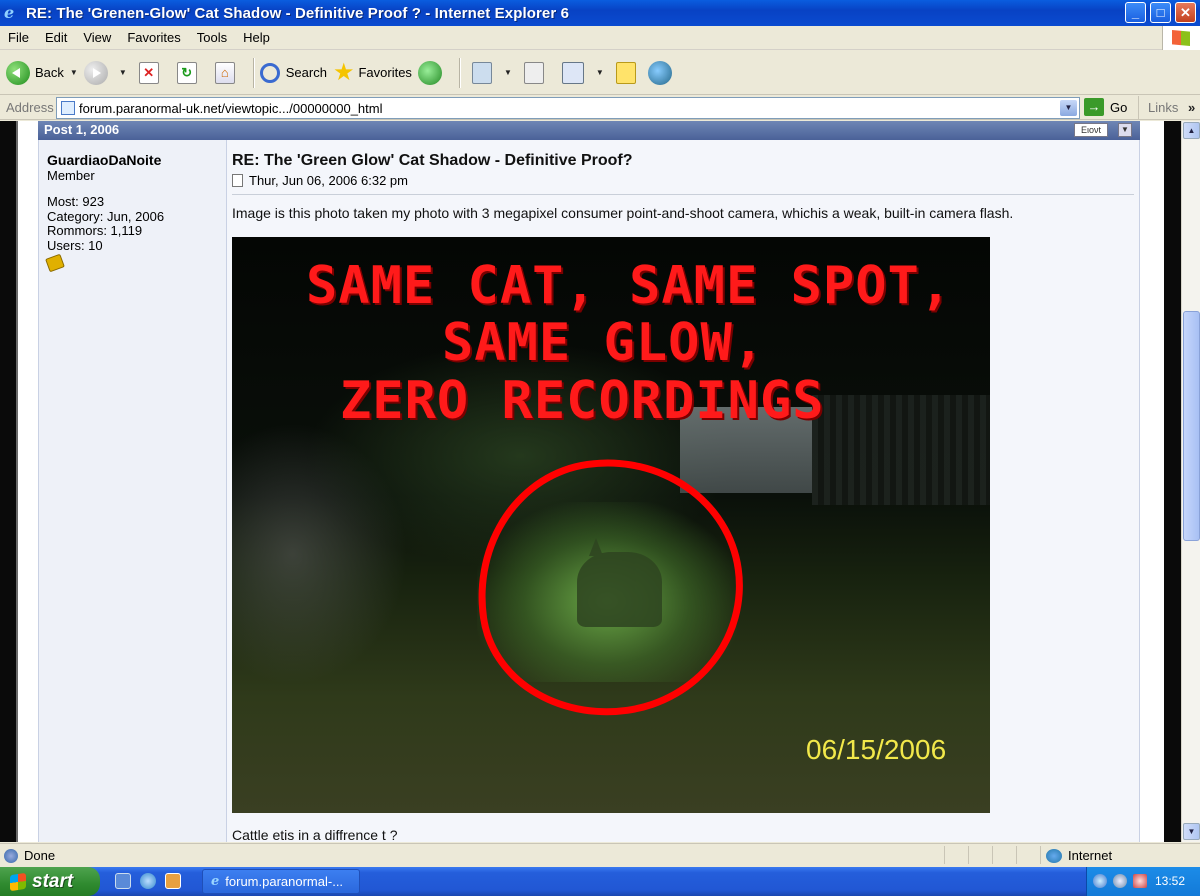 Image resolution: width=1200 pixels, height=896 pixels. What do you see at coordinates (901, 450) in the screenshot?
I see `photo-fence` at bounding box center [901, 450].